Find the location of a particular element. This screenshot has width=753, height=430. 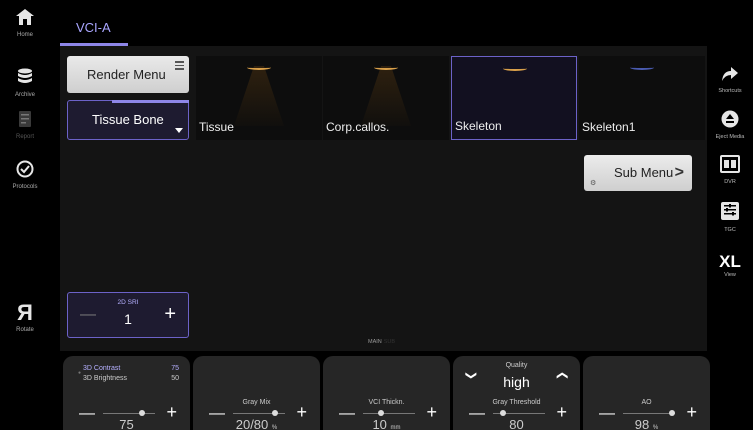

contrast-value: 75 is located at coordinates (175, 368).